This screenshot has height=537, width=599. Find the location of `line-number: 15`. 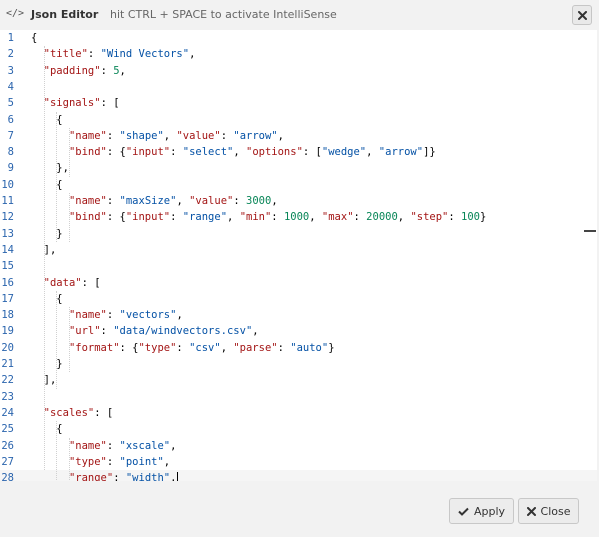

line-number: 15 is located at coordinates (7, 266).